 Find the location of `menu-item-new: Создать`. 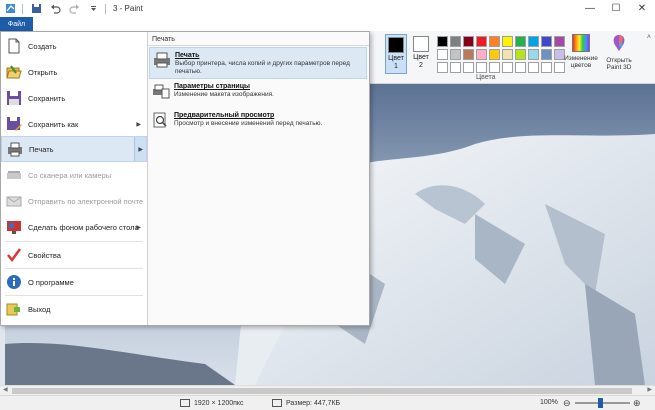

menu-item-new: Создать is located at coordinates (74, 46).